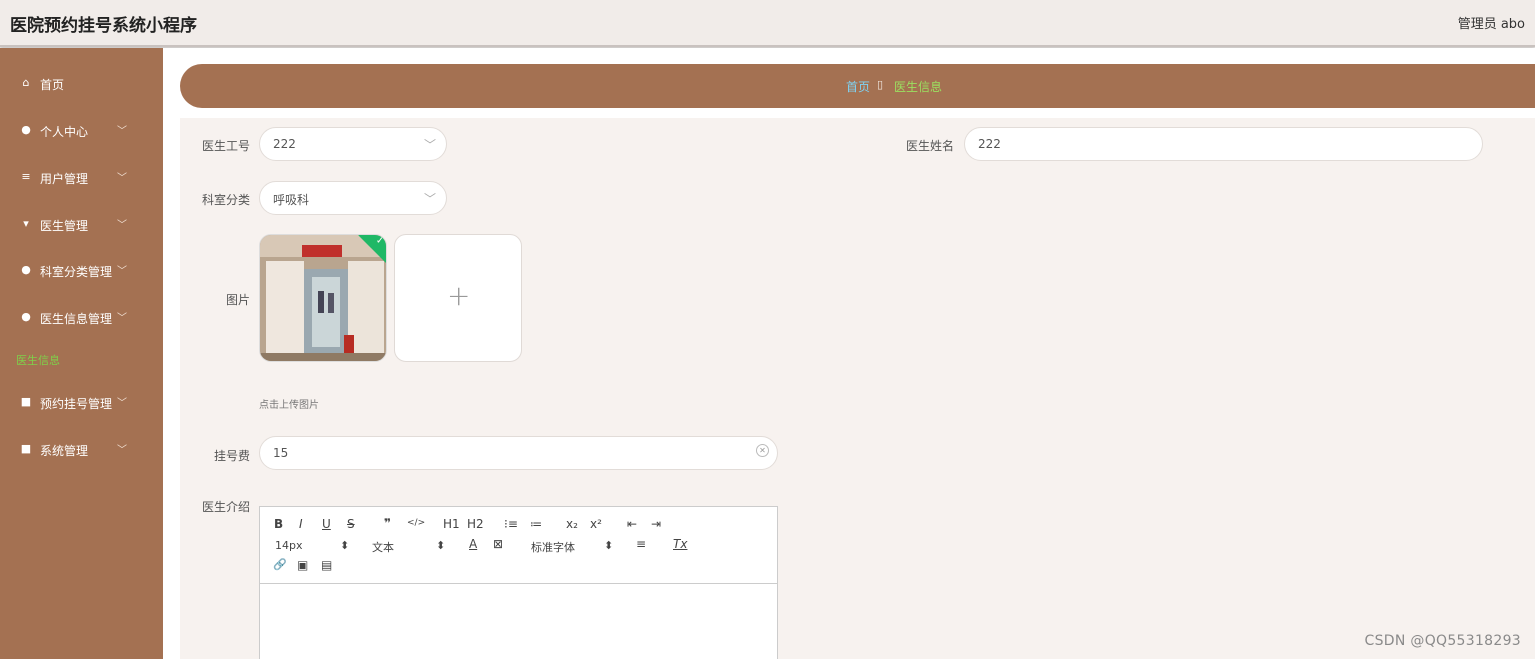  I want to click on sidebar-item-user-management: ≡ 用户管理 ﹀, so click(81, 177).